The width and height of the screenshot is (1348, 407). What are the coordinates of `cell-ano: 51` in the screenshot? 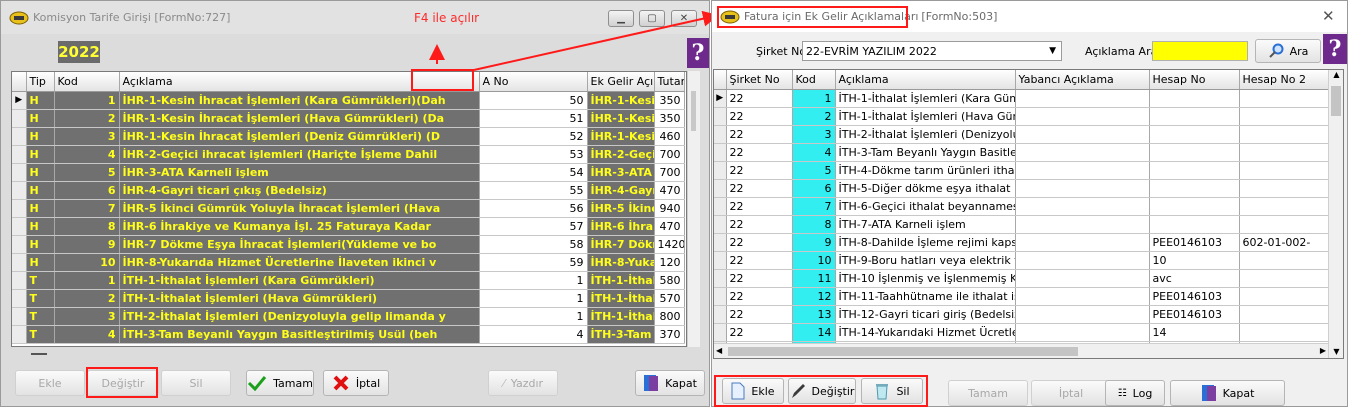 It's located at (533, 118).